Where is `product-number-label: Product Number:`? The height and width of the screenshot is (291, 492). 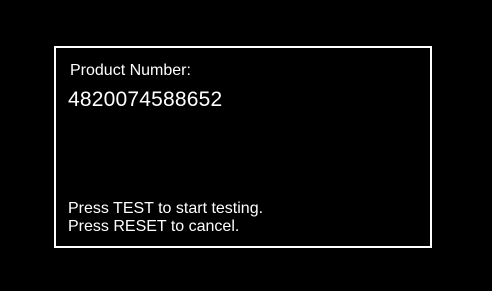
product-number-label: Product Number: is located at coordinates (130, 70).